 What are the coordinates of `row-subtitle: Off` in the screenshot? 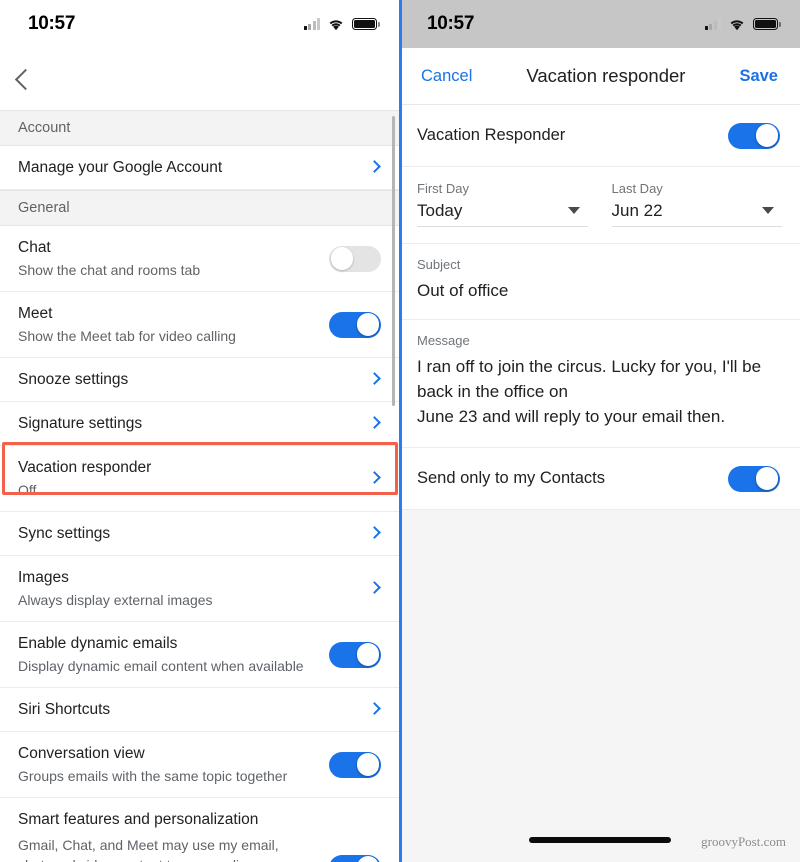 It's located at (27, 490).